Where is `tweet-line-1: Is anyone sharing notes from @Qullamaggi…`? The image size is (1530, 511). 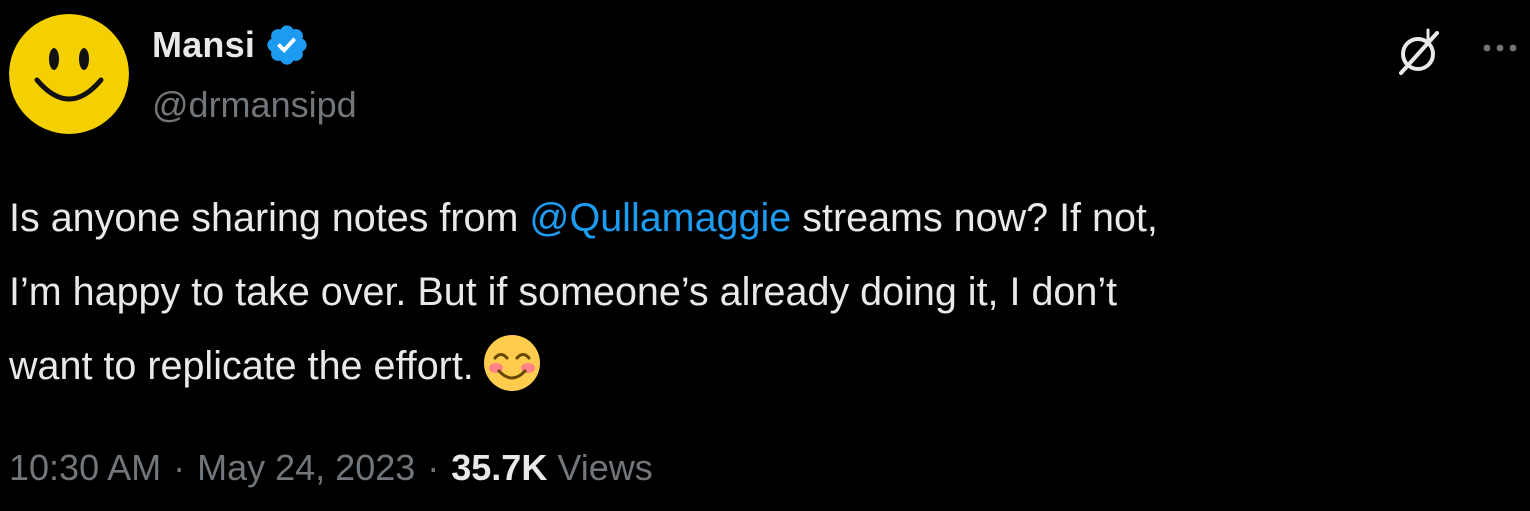 tweet-line-1: Is anyone sharing notes from @Qullamaggi… is located at coordinates (761, 218).